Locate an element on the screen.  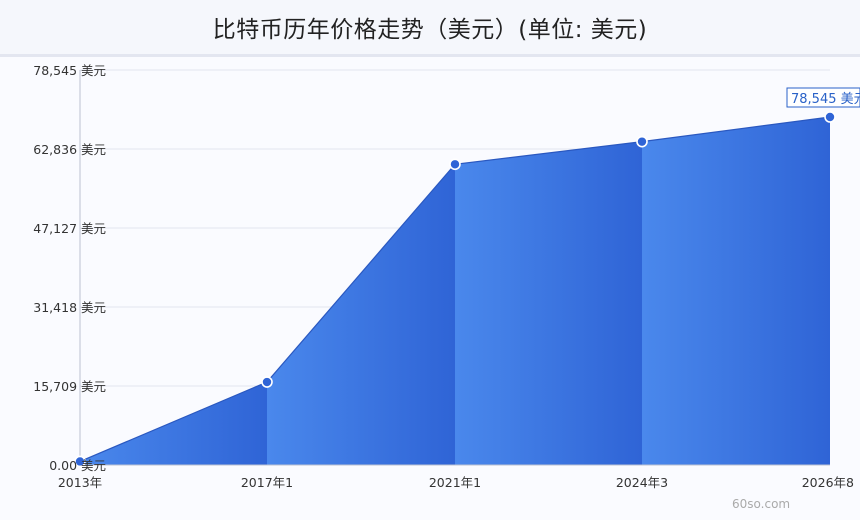
x-tick-label: 2021年1 is located at coordinates (455, 482).